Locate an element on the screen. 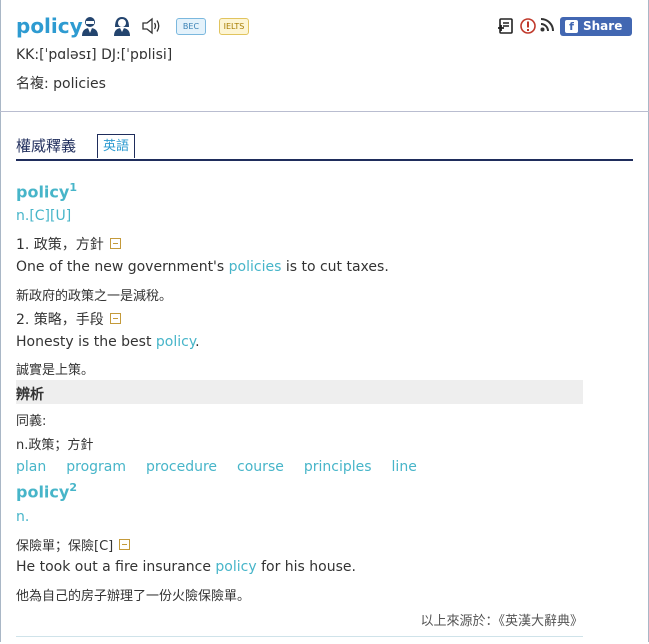  synonym-label: 同義: is located at coordinates (31, 421).